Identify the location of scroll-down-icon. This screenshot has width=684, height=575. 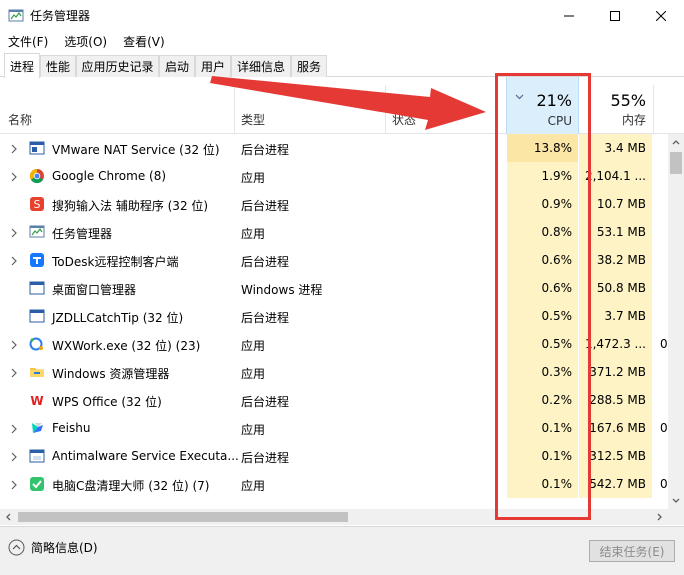
(676, 501).